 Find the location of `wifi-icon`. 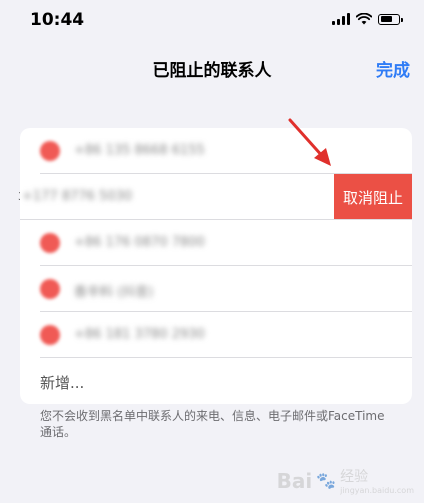

wifi-icon is located at coordinates (364, 19).